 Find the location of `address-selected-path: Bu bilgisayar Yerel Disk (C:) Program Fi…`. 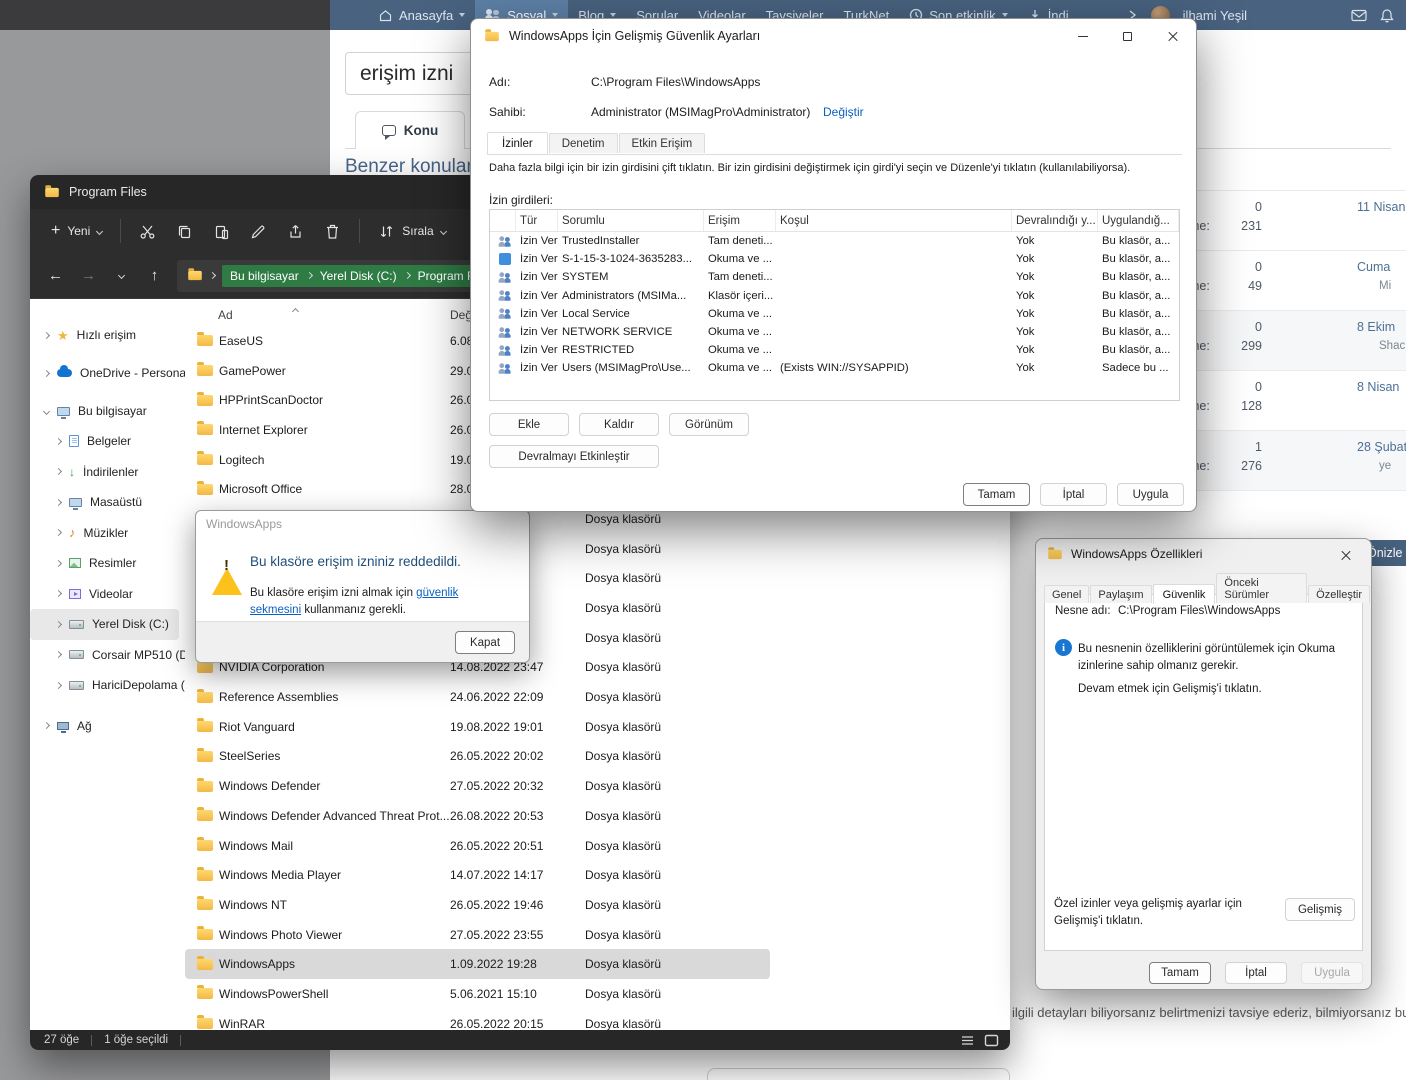

address-selected-path: Bu bilgisayar Yerel Disk (C:) Program Fi… is located at coordinates (361, 275).